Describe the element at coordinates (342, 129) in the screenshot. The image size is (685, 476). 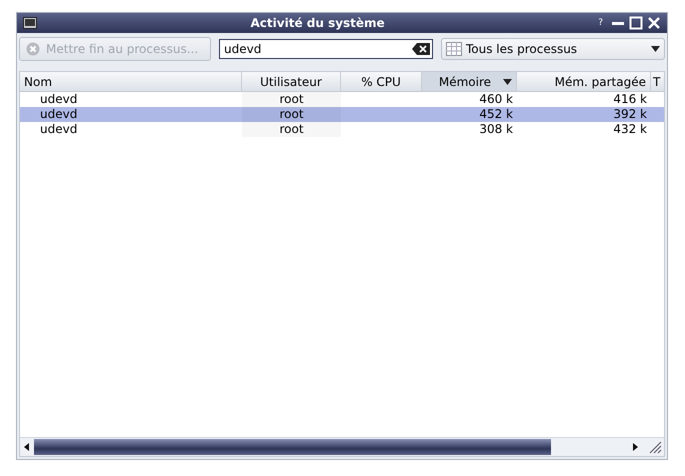
I see `table-row: udevd root 308 k 432 k` at that location.